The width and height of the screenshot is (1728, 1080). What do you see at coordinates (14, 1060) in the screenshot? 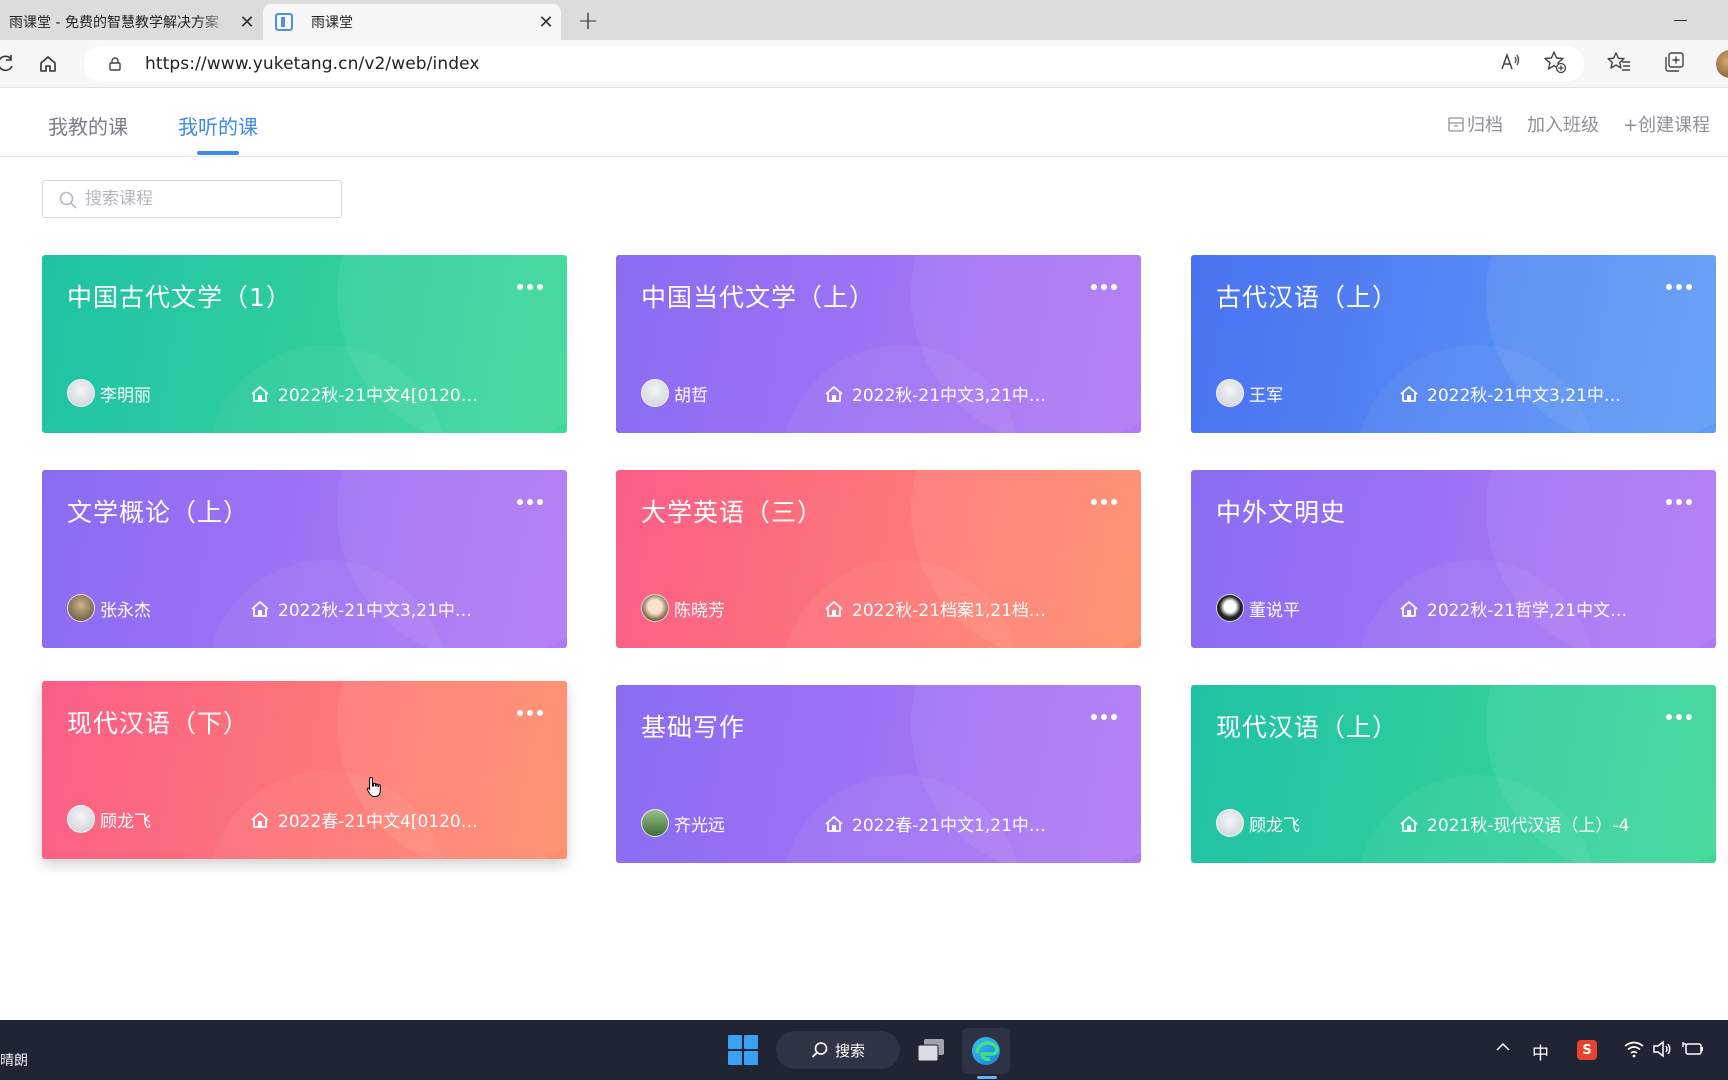
I see `weather-text: 晴朗` at bounding box center [14, 1060].